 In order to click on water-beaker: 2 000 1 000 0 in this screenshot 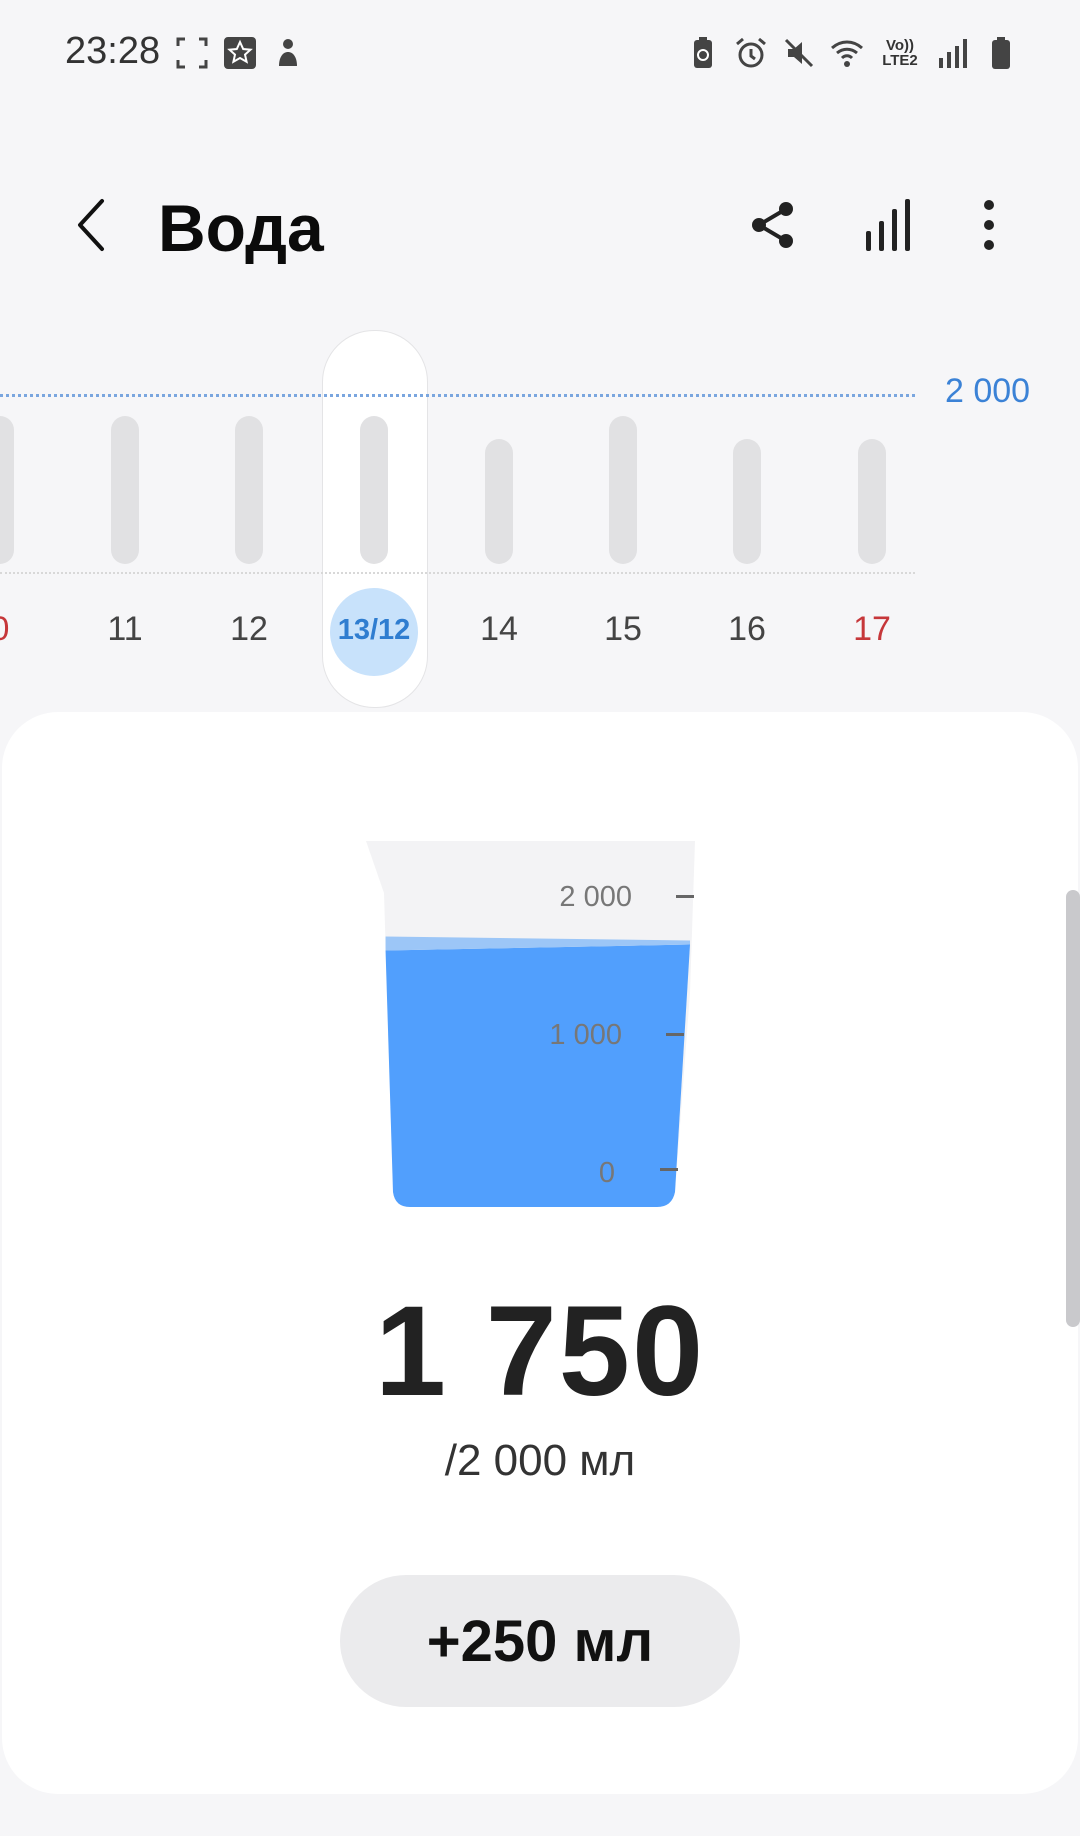, I will do `click(530, 1025)`.